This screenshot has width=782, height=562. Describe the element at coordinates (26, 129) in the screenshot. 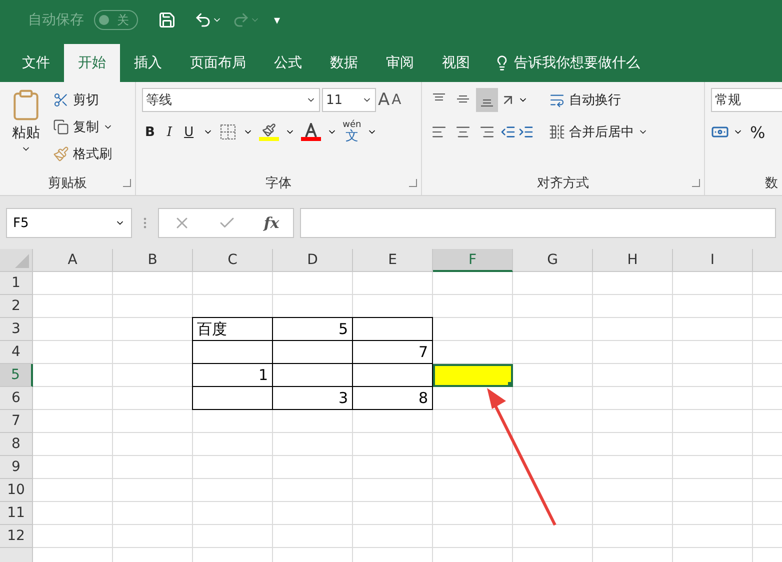

I see `paste-button: 粘贴` at that location.